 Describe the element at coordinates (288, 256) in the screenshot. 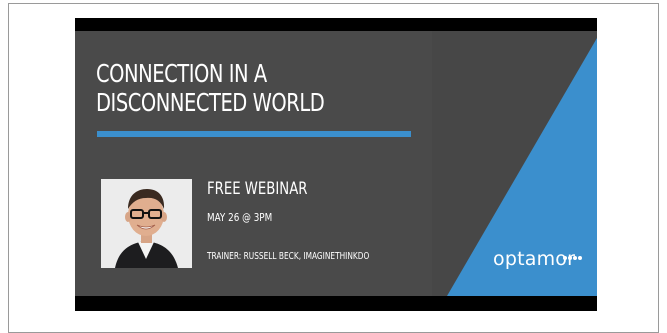

I see `trainer-credit: TRAINER: RUSSELL BECK, IMAGINETHINKDO` at that location.